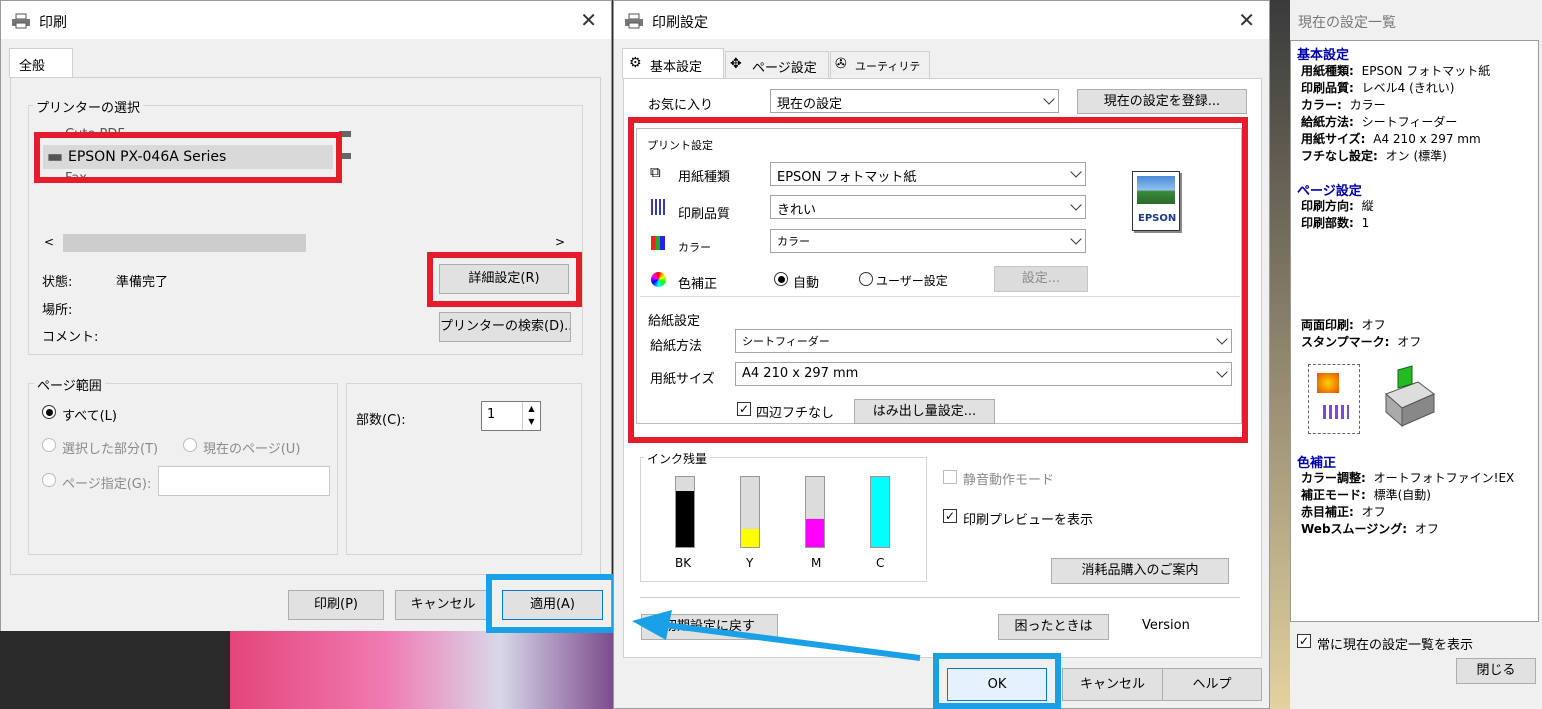 This screenshot has height=709, width=1542. I want to click on ink-name: BK, so click(683, 563).